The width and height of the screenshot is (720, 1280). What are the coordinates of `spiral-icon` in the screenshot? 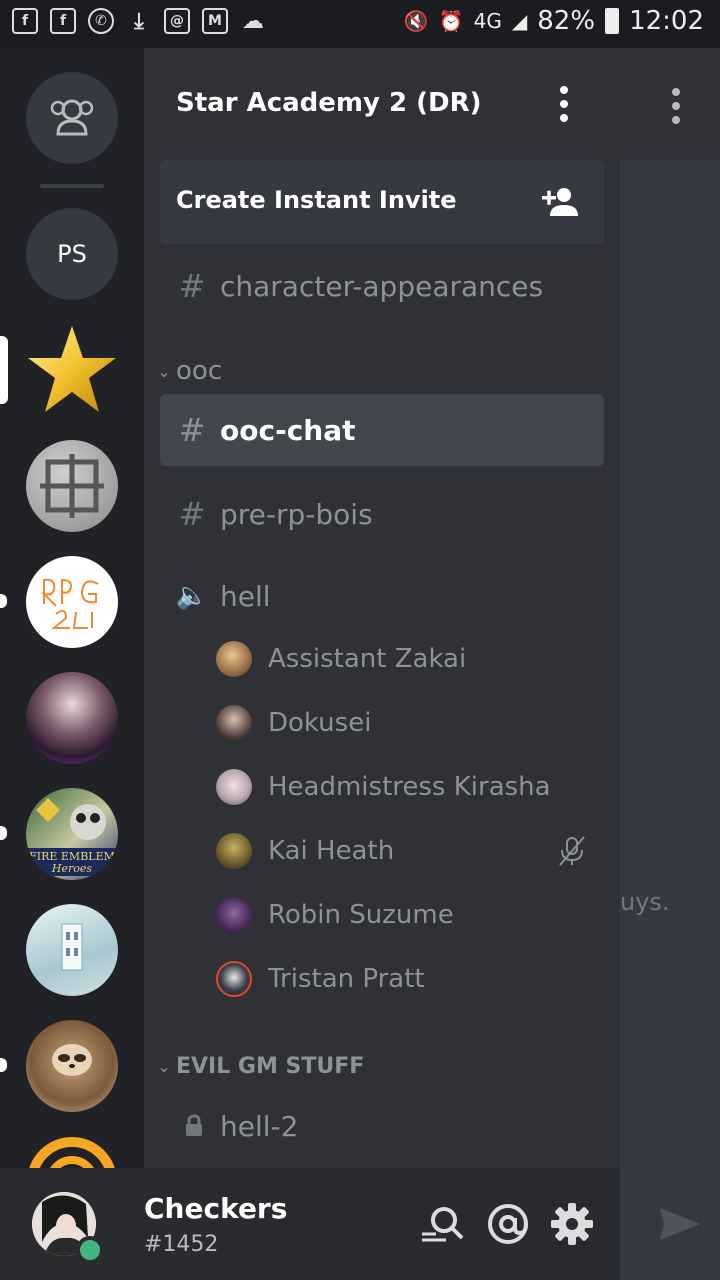 It's located at (72, 1152).